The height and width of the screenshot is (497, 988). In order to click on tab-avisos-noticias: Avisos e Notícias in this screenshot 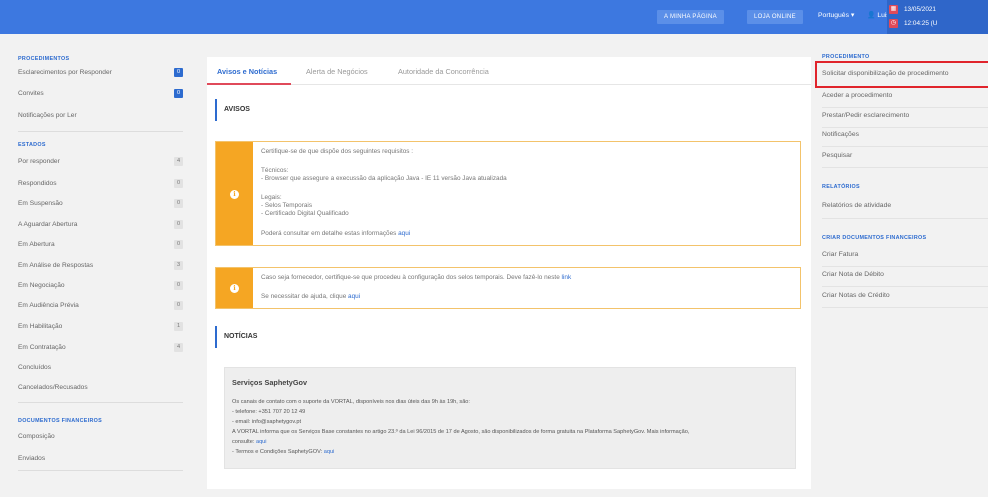, I will do `click(247, 71)`.